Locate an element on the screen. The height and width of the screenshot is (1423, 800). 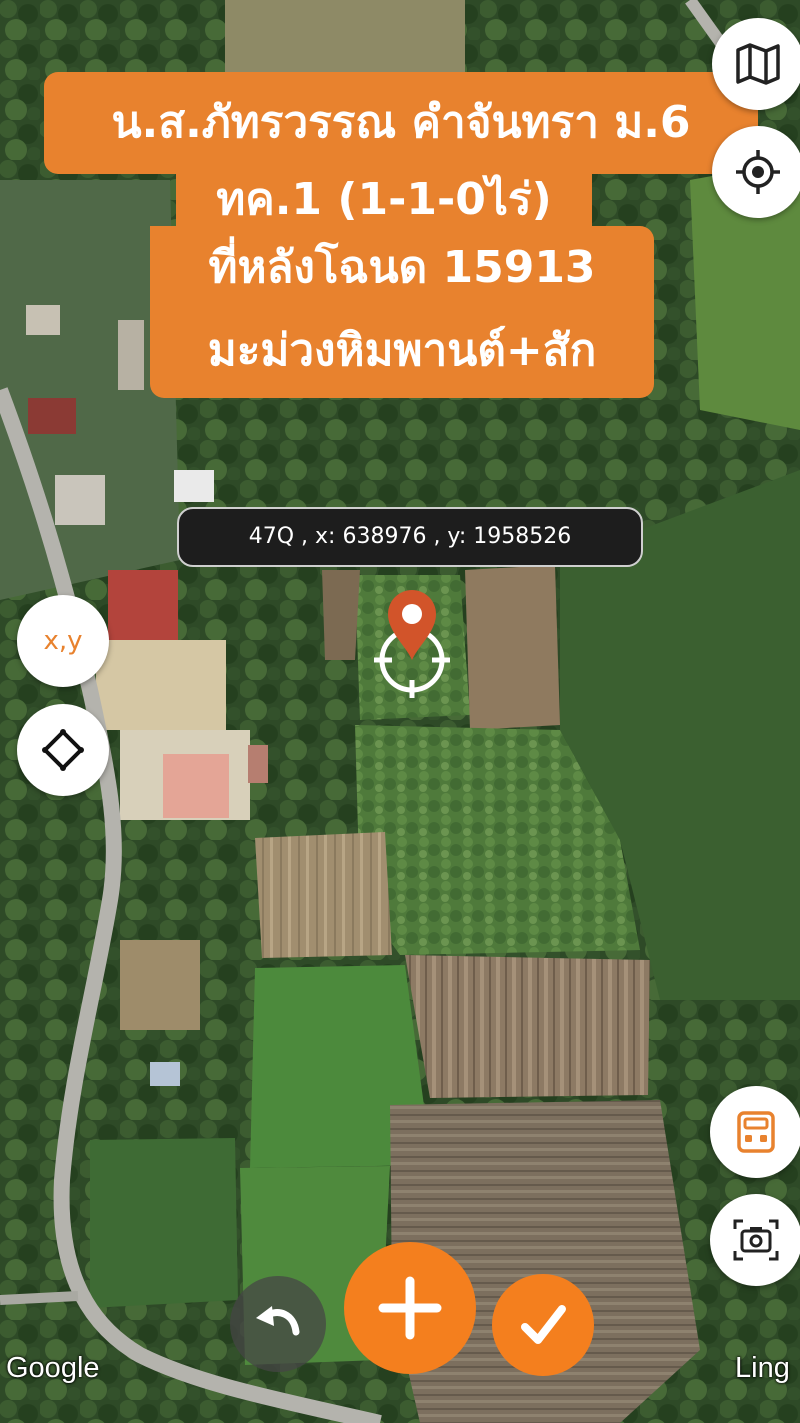
add-point-button is located at coordinates (410, 1308).